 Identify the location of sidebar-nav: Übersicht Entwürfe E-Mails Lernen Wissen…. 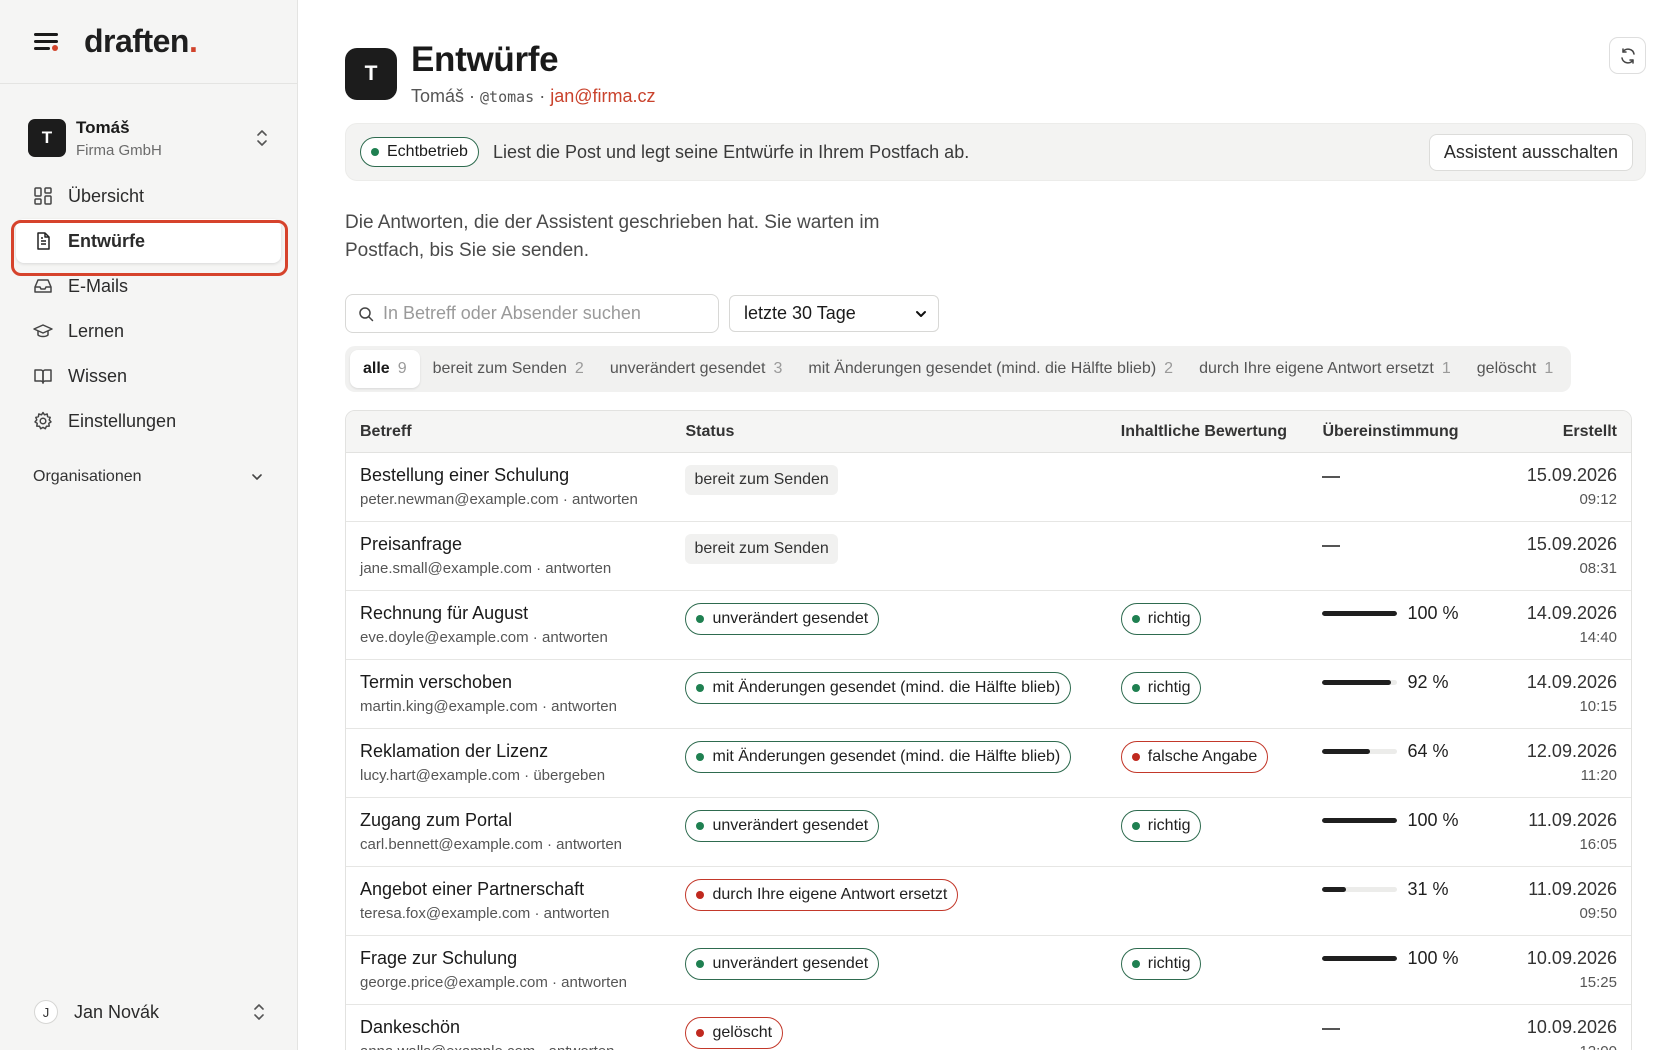
(148, 308).